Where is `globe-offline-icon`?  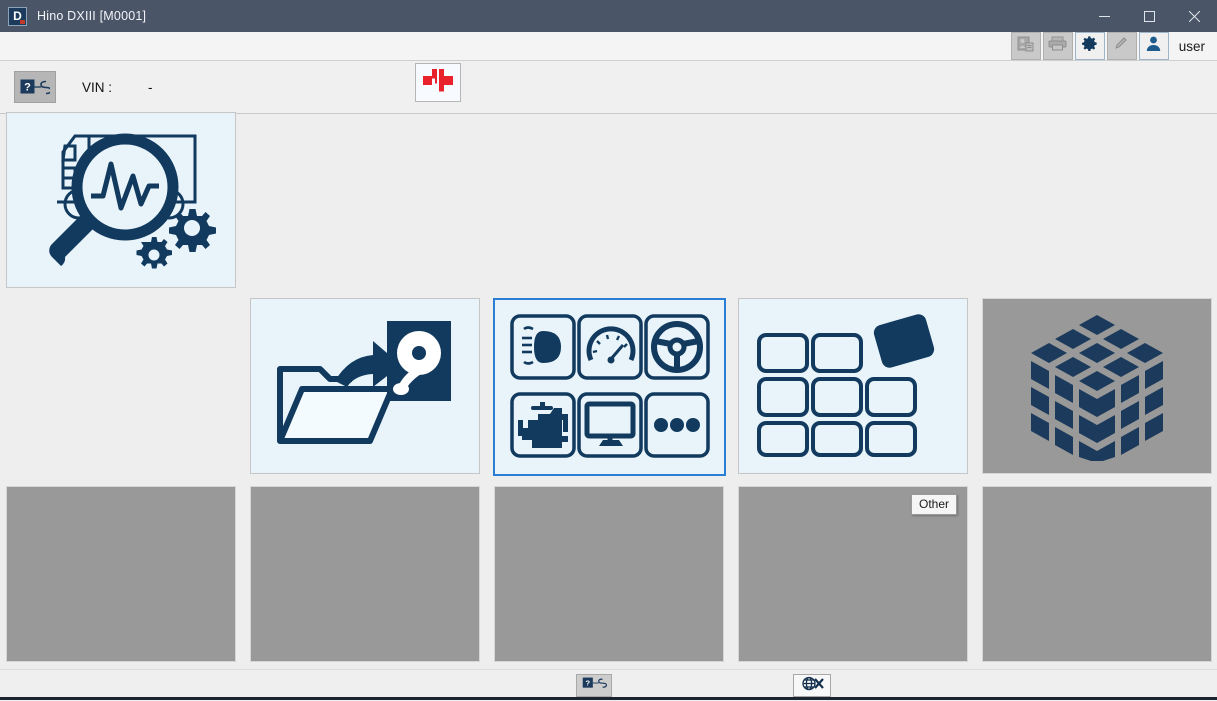 globe-offline-icon is located at coordinates (812, 686).